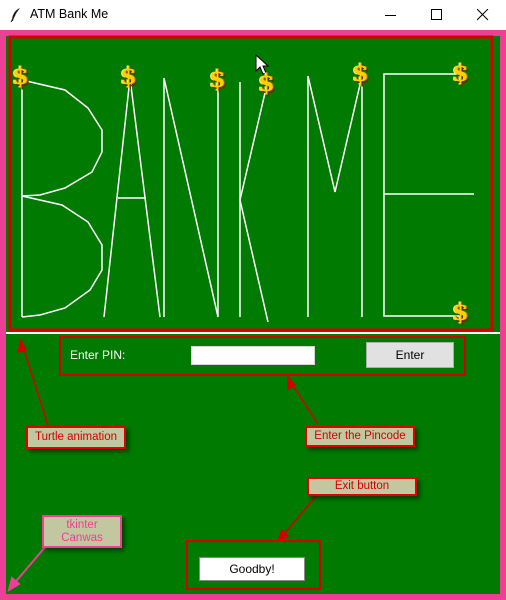 This screenshot has height=600, width=506. I want to click on minimize-button, so click(391, 15).